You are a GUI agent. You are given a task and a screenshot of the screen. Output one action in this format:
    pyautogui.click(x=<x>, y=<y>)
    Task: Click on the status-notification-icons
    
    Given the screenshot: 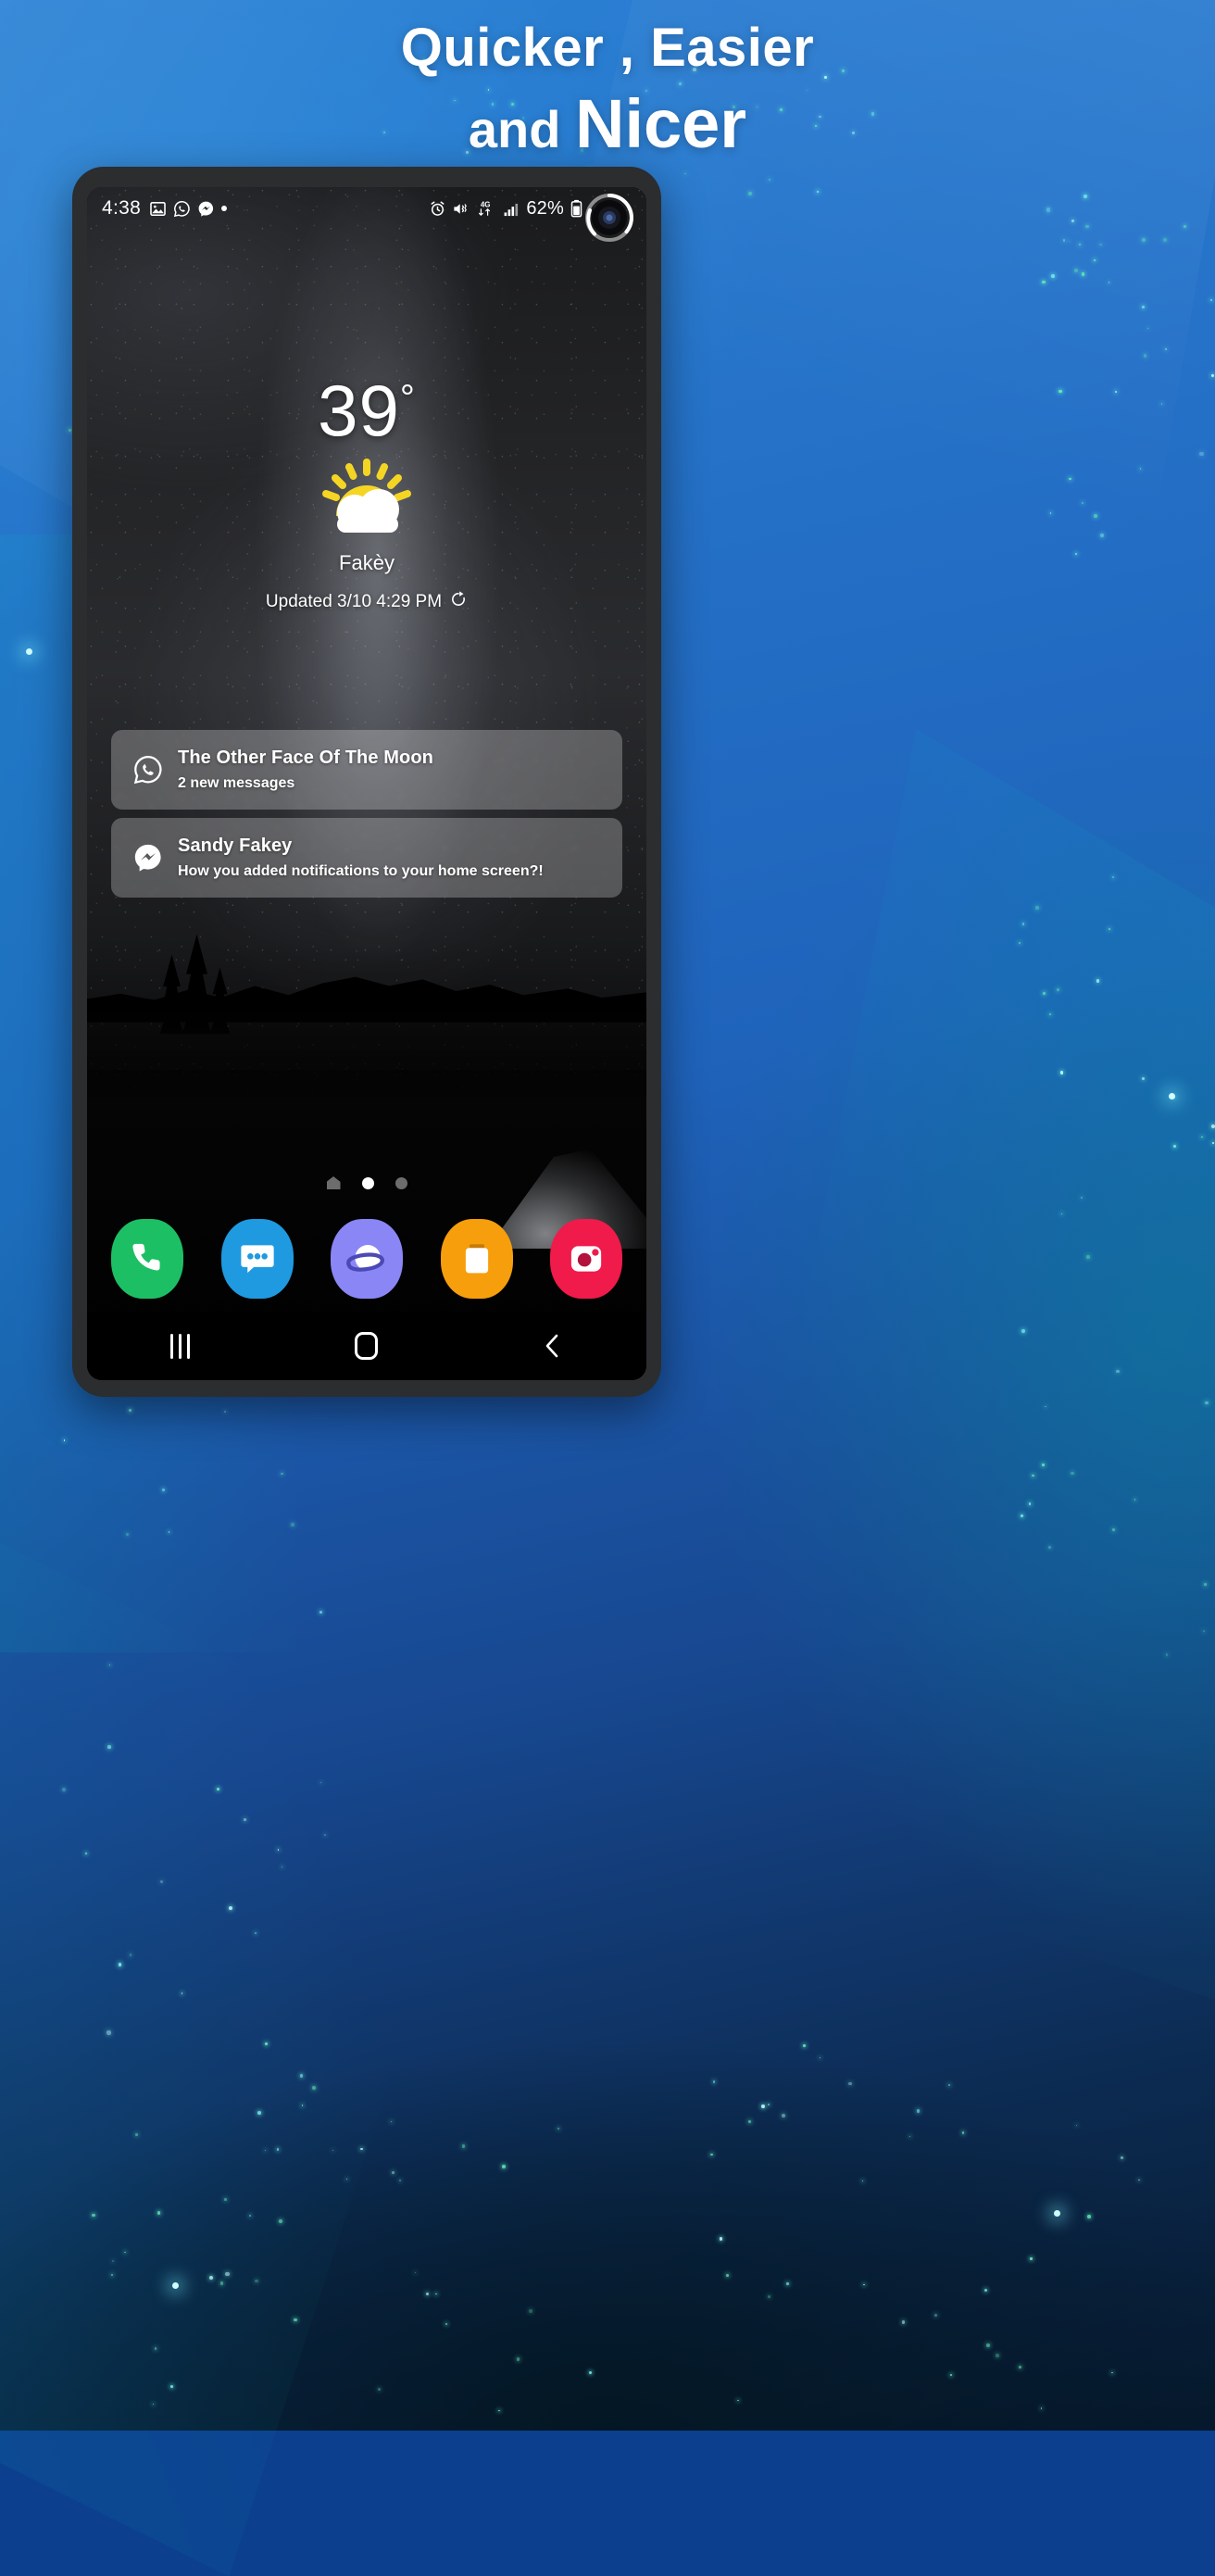 What is the action you would take?
    pyautogui.click(x=189, y=209)
    